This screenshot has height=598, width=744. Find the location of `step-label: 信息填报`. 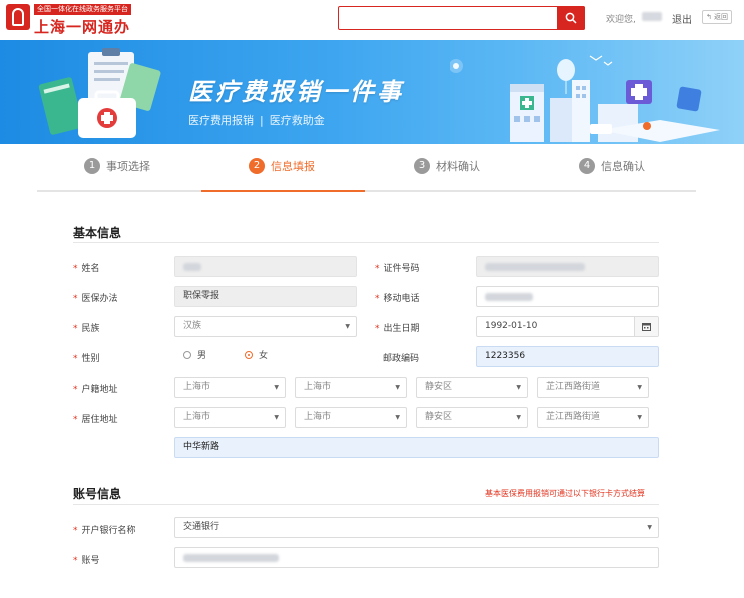

step-label: 信息填报 is located at coordinates (293, 166).